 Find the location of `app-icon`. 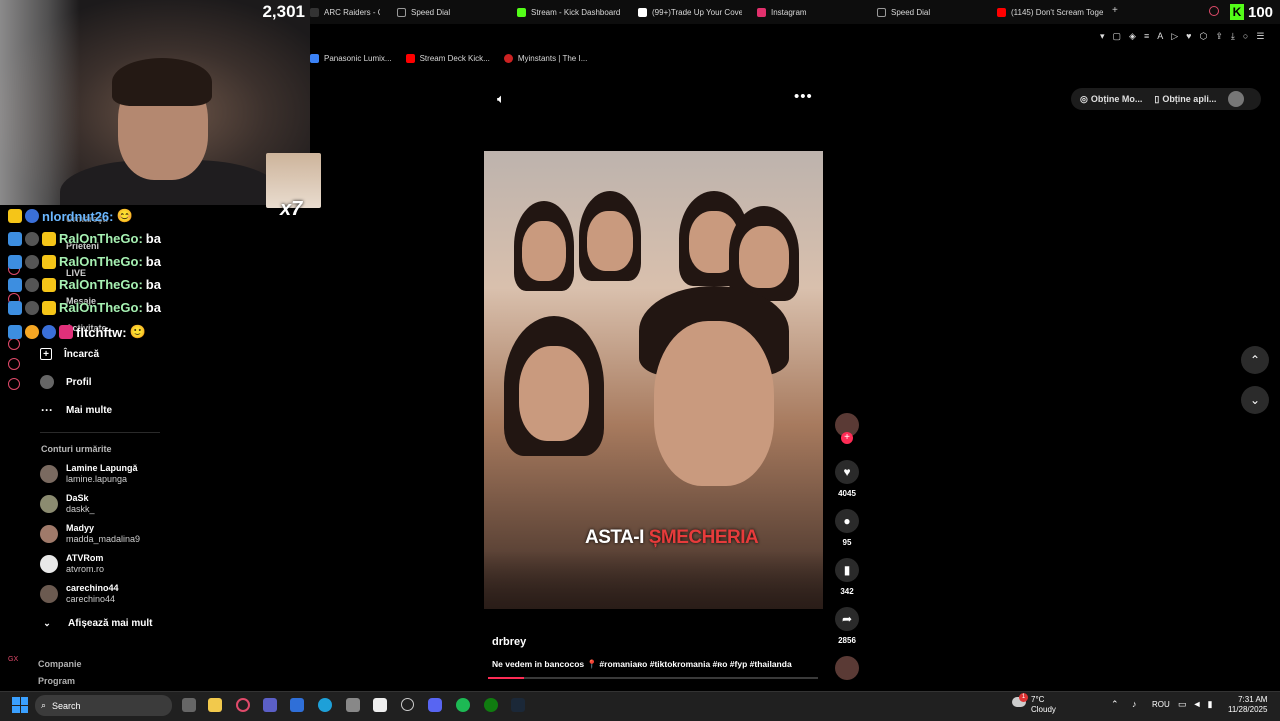

app-icon is located at coordinates (407, 704).